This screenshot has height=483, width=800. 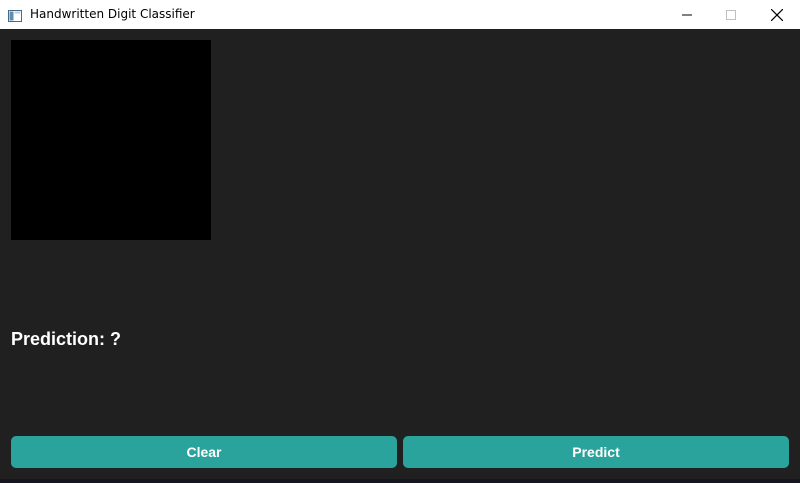 I want to click on title-bar: Handwritten Digit Classifier, so click(x=400, y=14).